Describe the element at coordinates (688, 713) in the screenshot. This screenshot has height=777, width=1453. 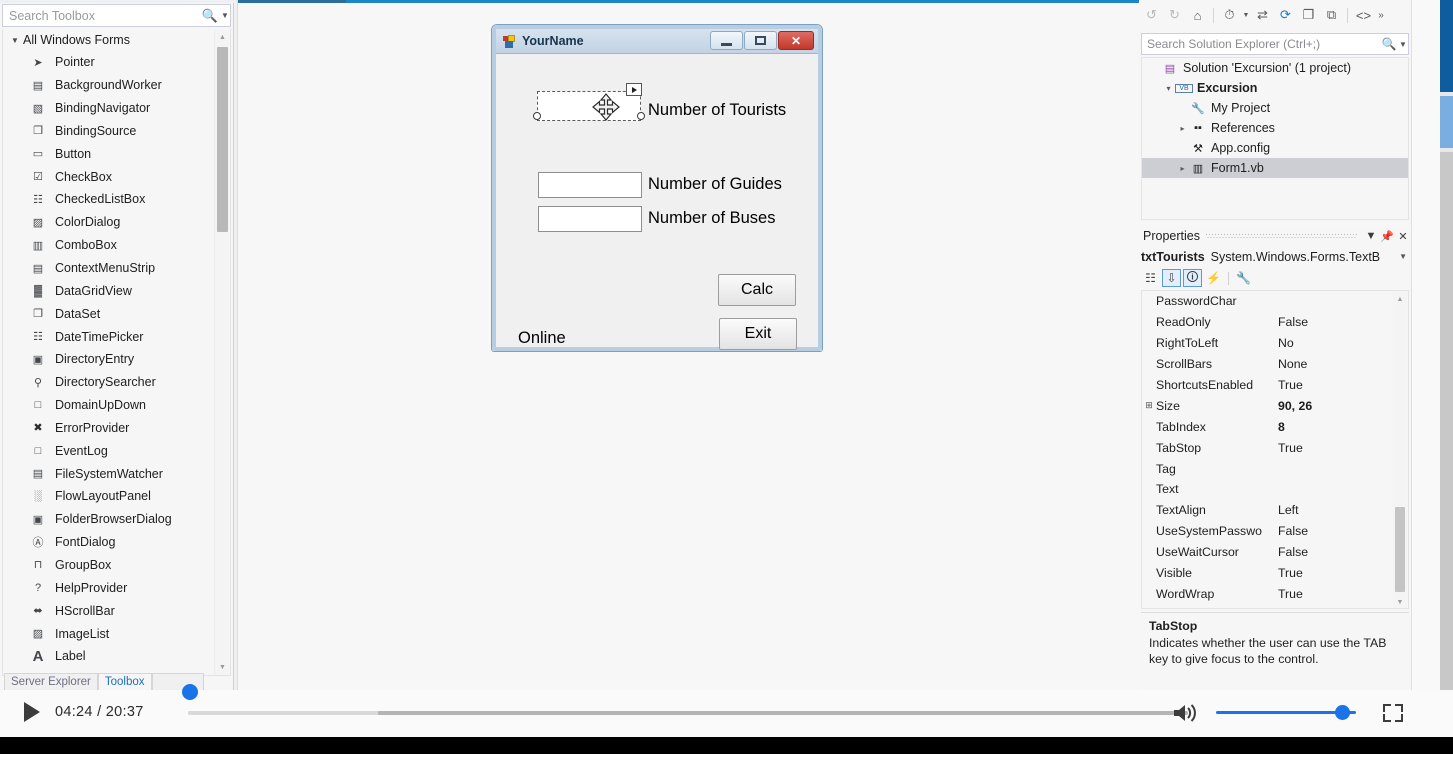
I see `seek-bar` at that location.